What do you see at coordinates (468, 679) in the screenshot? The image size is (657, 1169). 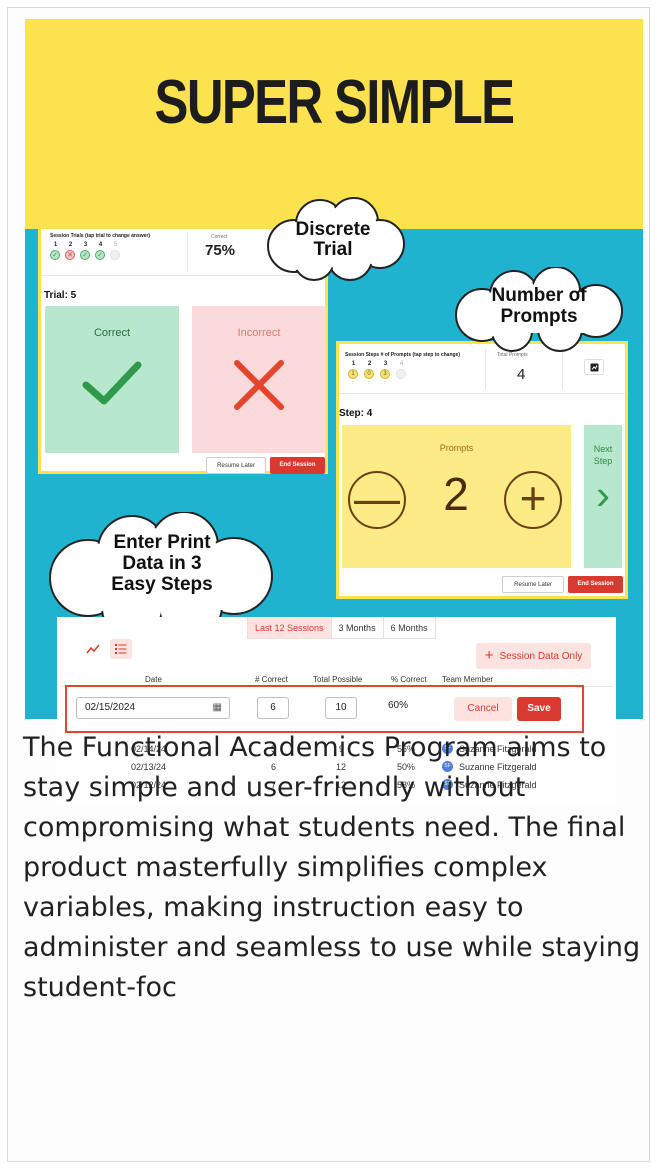 I see `column-header-team-member: Team Member` at bounding box center [468, 679].